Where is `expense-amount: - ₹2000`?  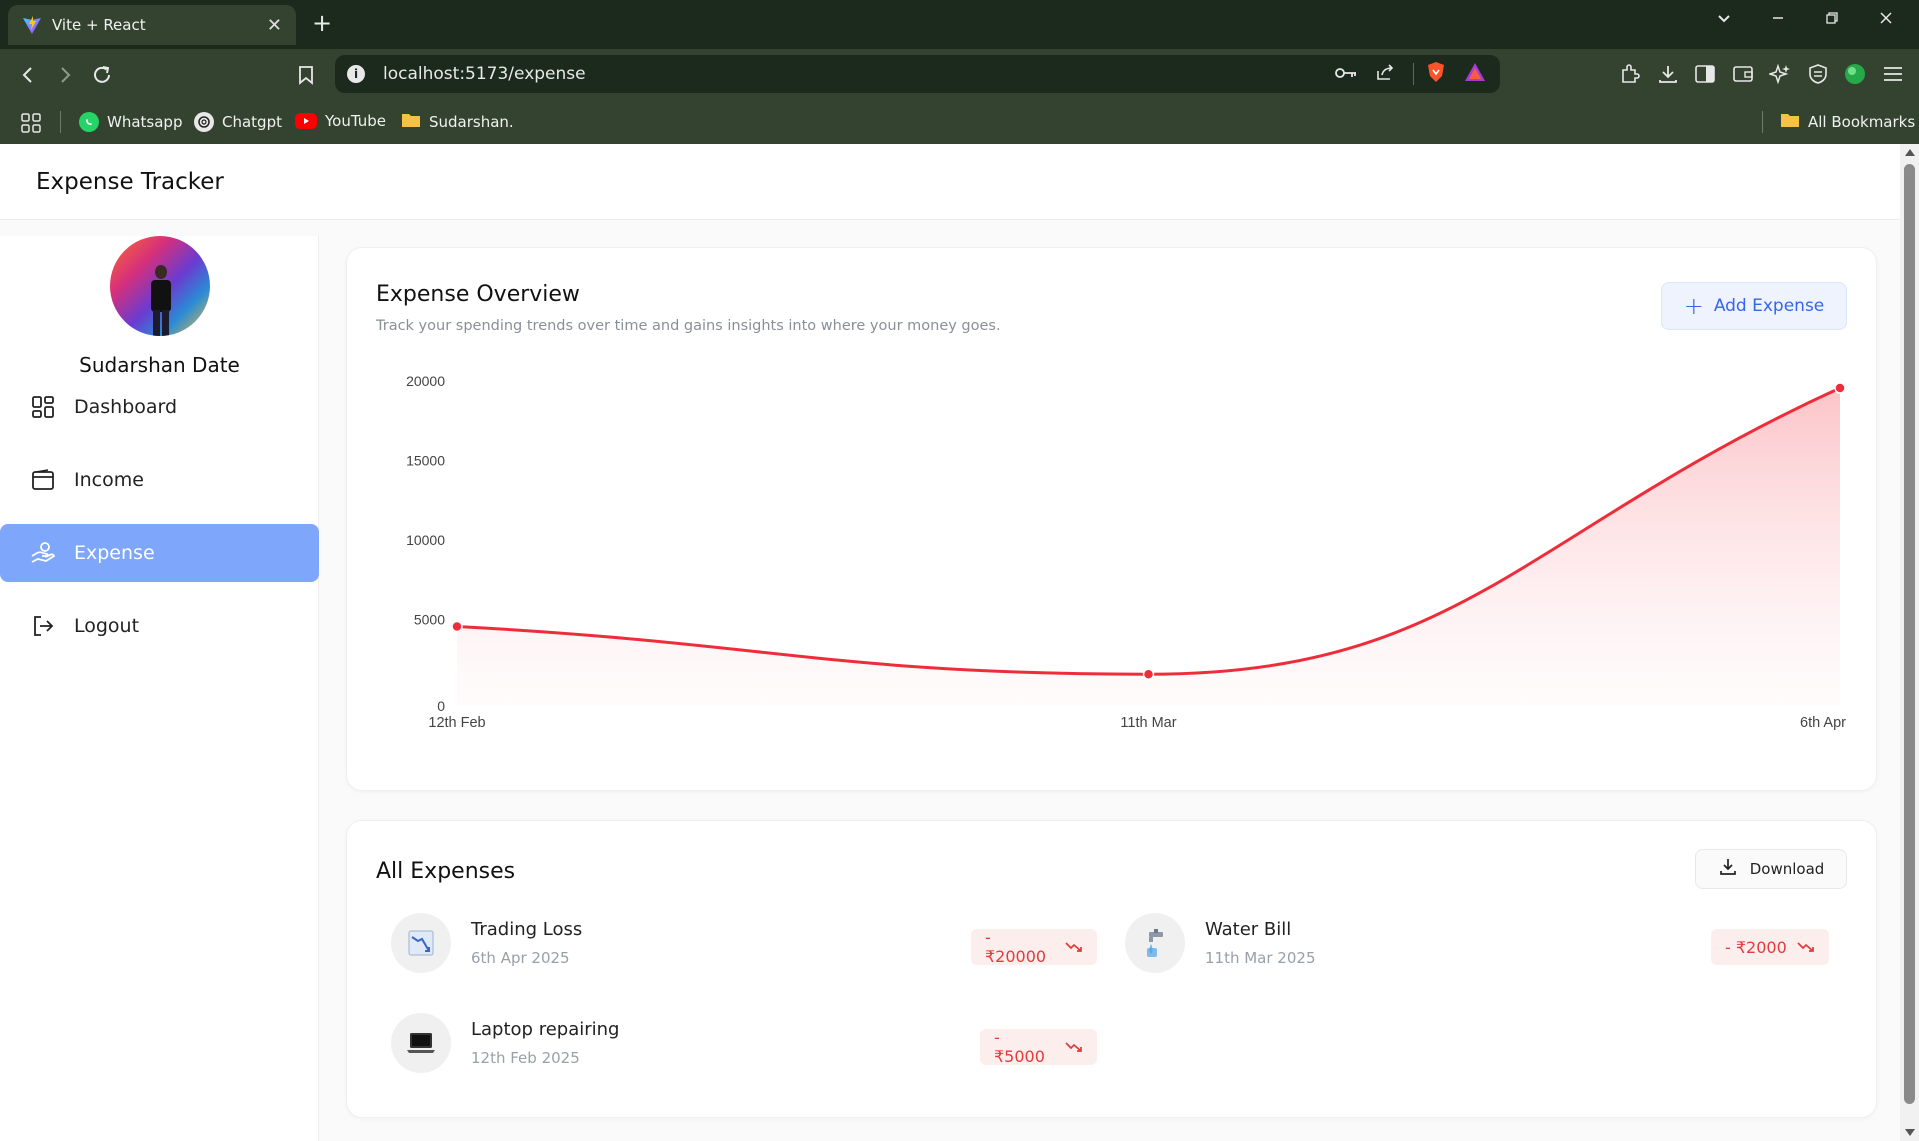
expense-amount: - ₹2000 is located at coordinates (1756, 947).